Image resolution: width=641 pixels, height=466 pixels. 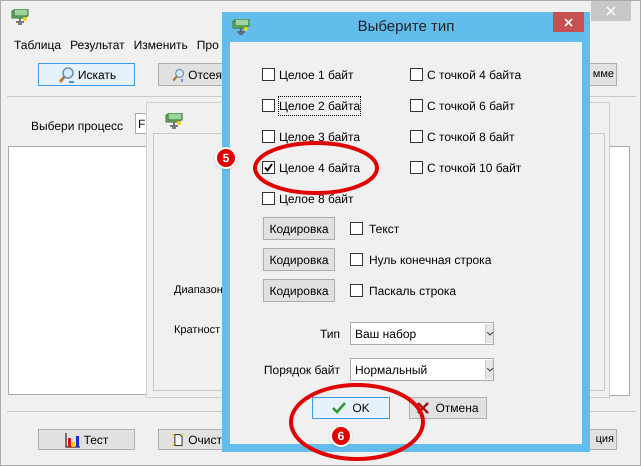 I want to click on select-label: Тип, so click(x=329, y=334).